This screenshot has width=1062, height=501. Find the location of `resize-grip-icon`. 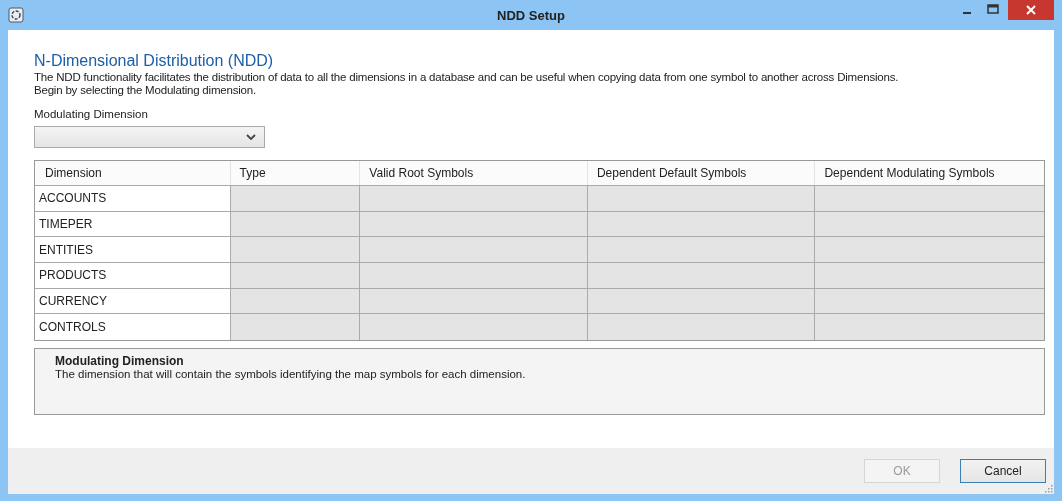

resize-grip-icon is located at coordinates (1049, 489).